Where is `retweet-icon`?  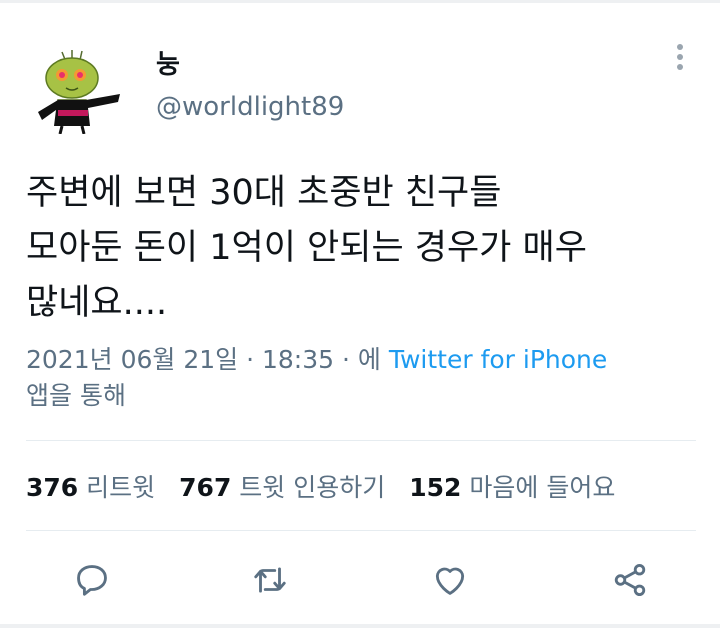
retweet-icon is located at coordinates (270, 580).